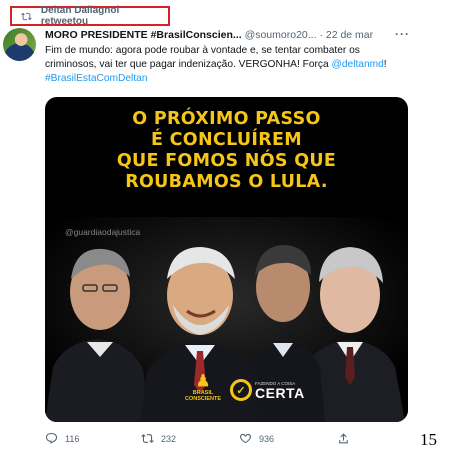 The width and height of the screenshot is (460, 453). What do you see at coordinates (256, 438) in the screenshot?
I see `like-button: 936` at bounding box center [256, 438].